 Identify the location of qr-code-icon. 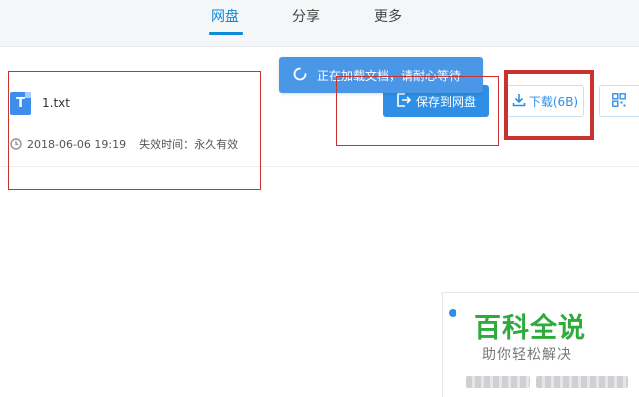
(619, 101).